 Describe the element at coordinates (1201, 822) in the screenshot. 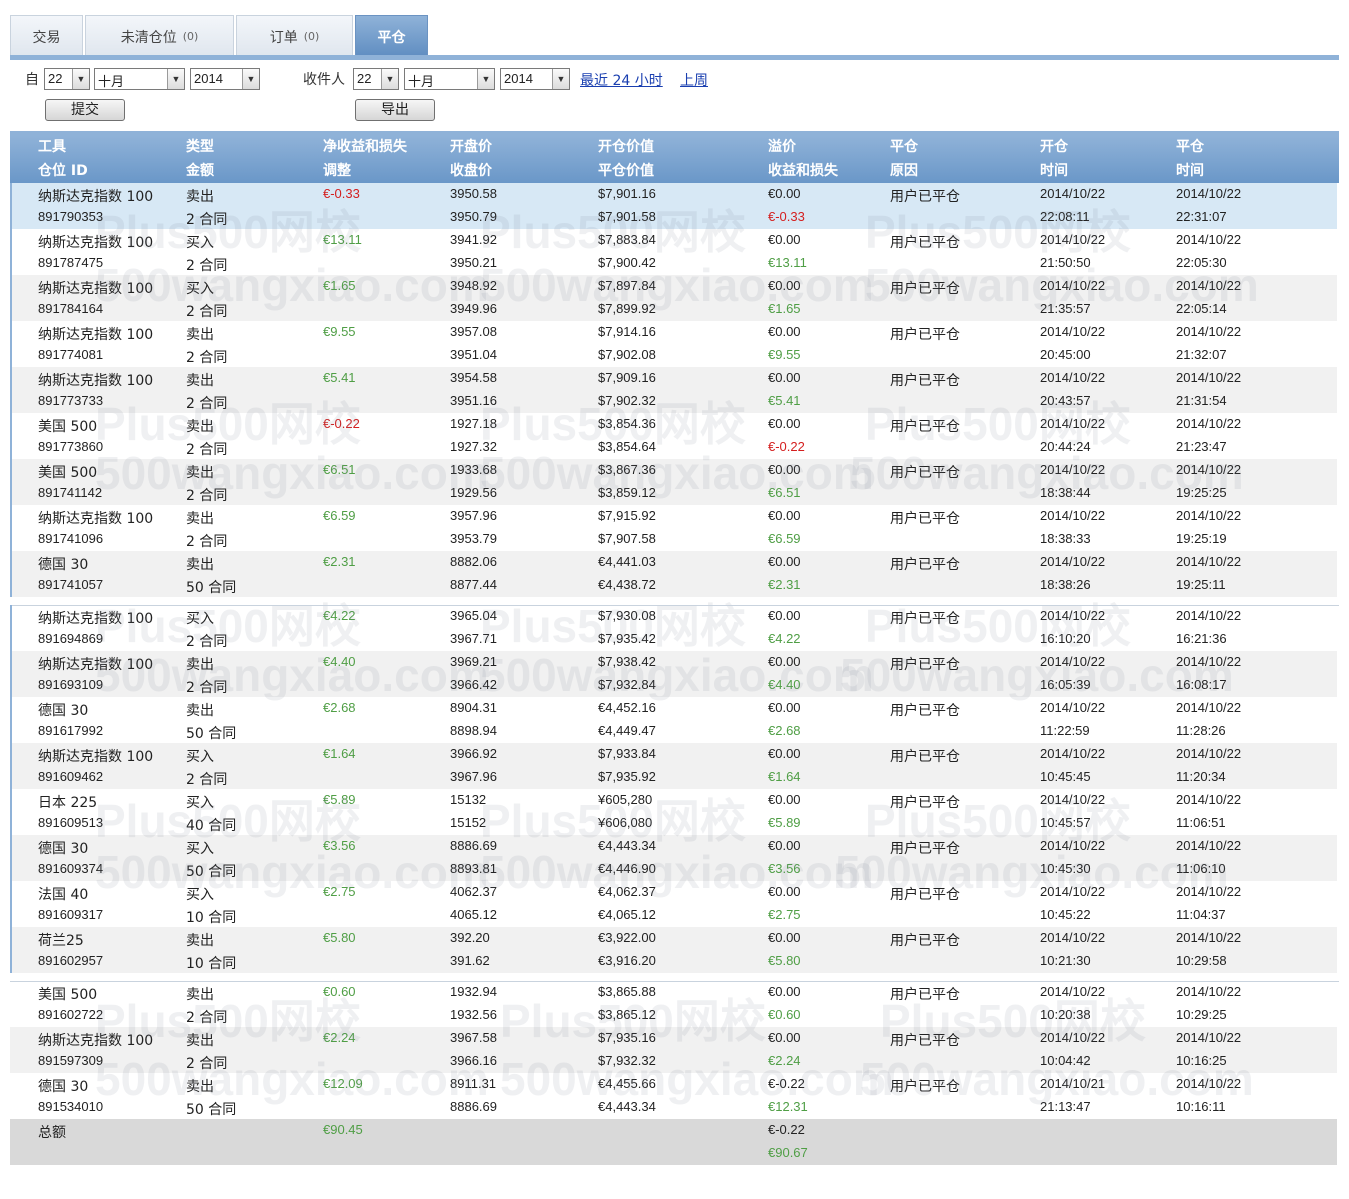

I see `close-time: 11:06:51` at that location.